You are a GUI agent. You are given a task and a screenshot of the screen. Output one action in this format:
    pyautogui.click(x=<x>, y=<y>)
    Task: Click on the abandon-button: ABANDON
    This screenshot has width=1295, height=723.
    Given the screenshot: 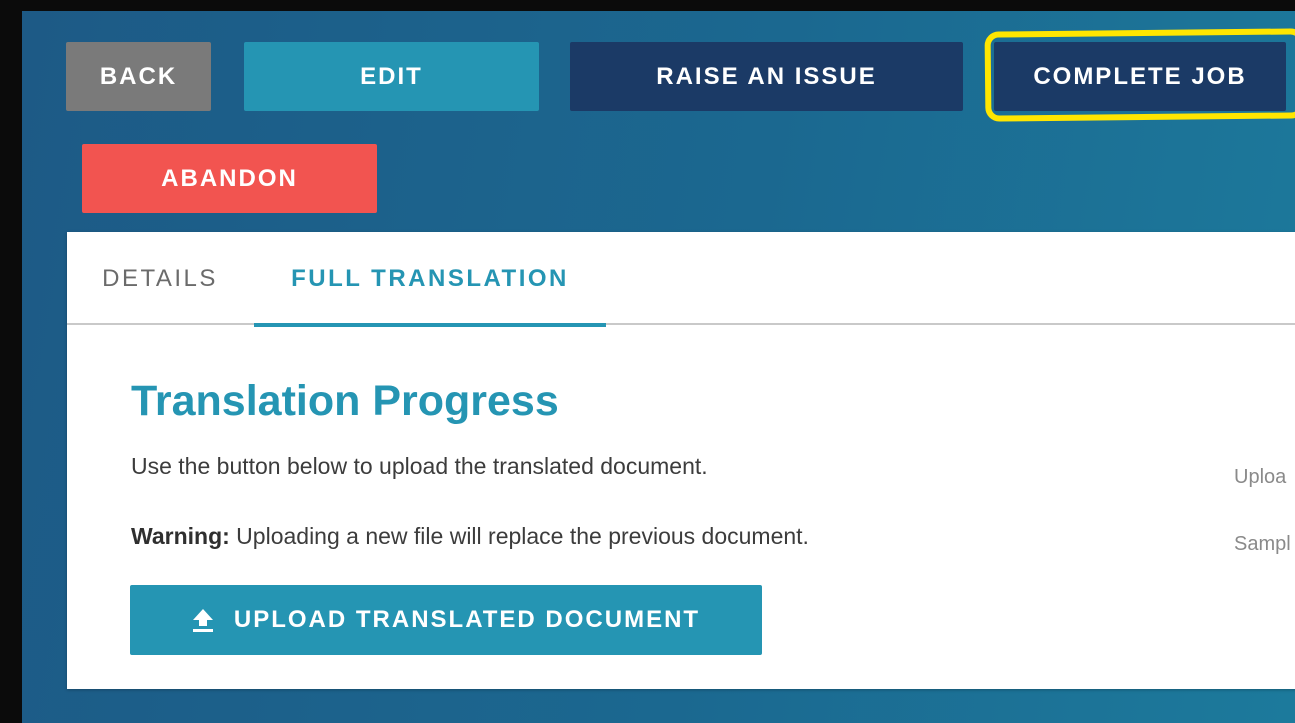 What is the action you would take?
    pyautogui.click(x=229, y=178)
    